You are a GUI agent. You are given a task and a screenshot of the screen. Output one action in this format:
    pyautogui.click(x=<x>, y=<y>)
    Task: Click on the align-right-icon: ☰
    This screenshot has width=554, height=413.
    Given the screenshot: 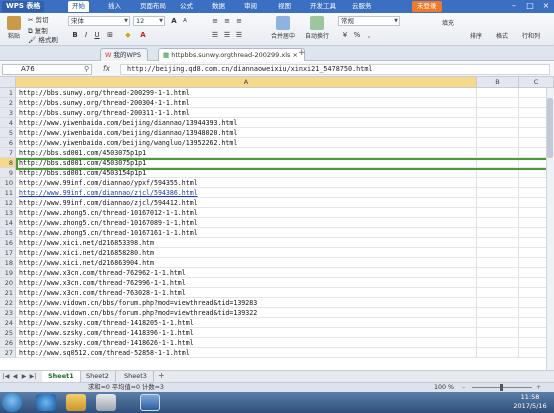 What is the action you would take?
    pyautogui.click(x=239, y=35)
    